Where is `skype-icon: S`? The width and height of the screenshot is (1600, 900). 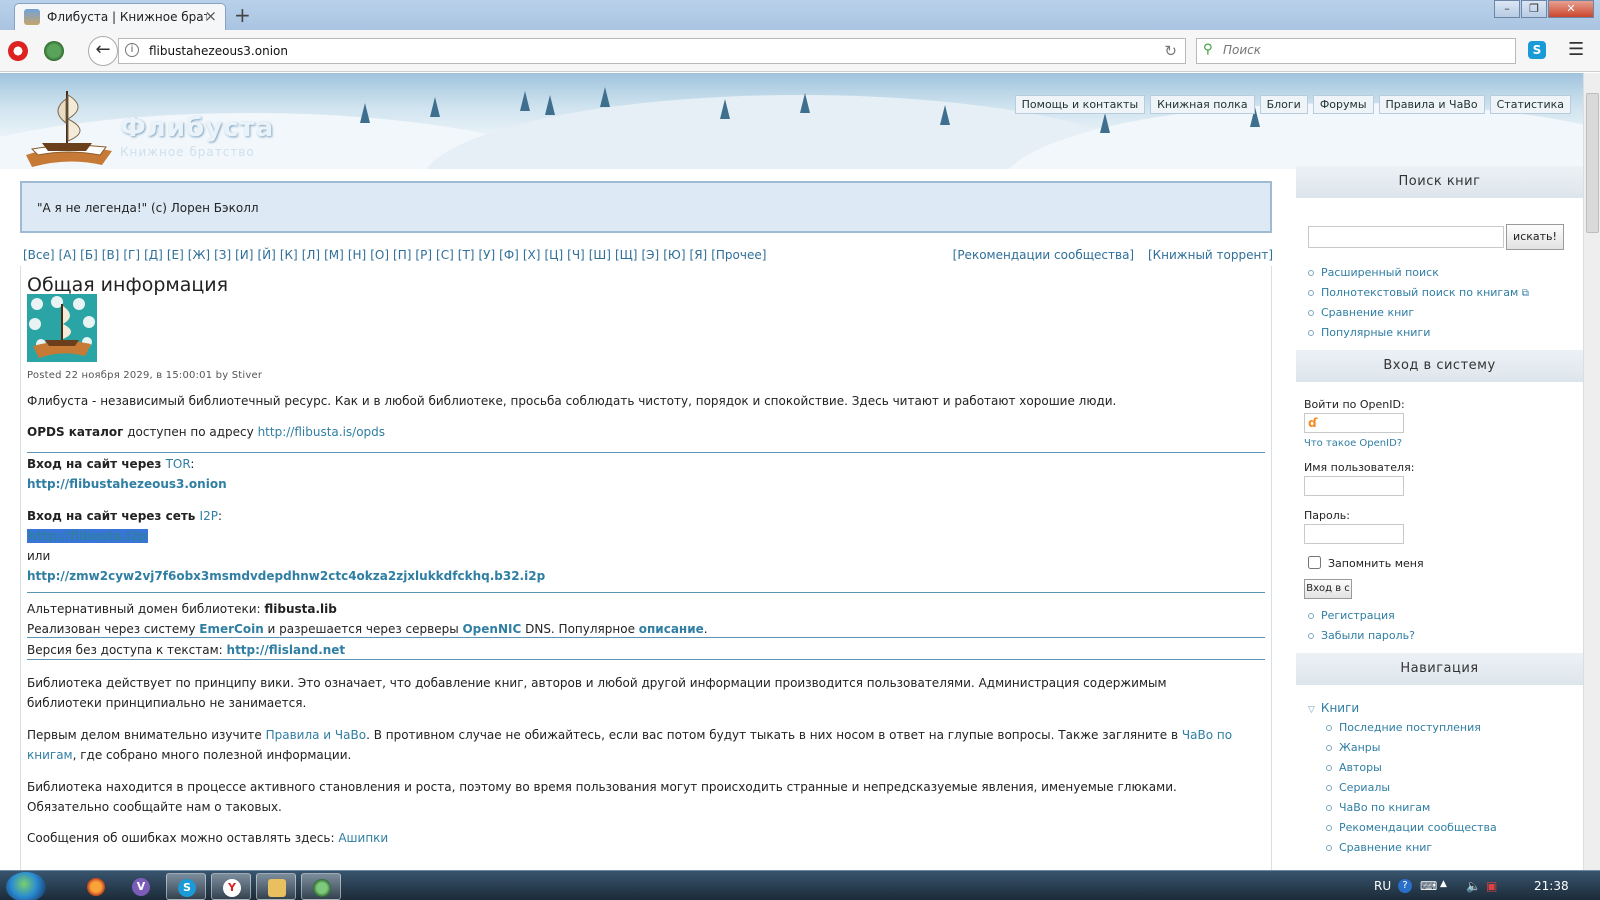
skype-icon: S is located at coordinates (1537, 50).